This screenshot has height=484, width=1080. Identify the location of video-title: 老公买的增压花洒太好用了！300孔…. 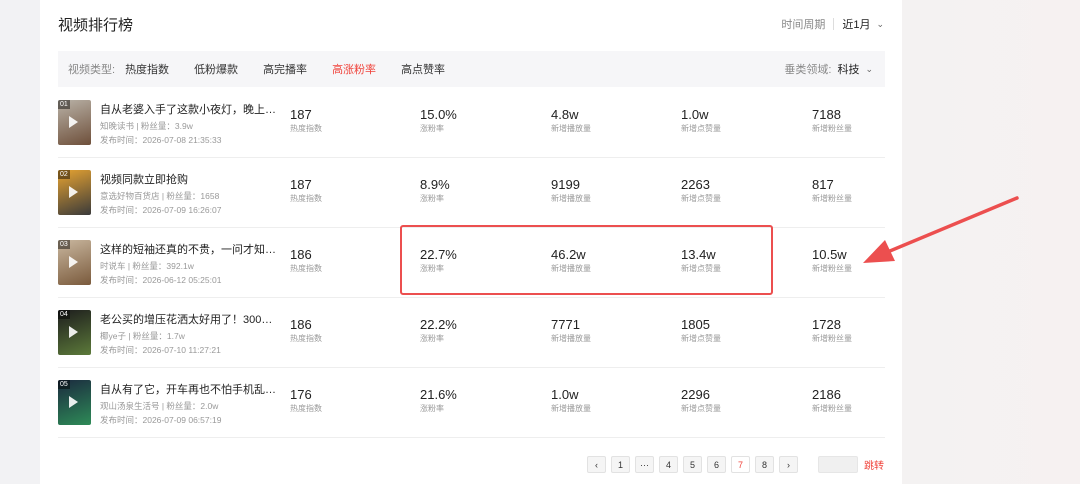
(190, 319).